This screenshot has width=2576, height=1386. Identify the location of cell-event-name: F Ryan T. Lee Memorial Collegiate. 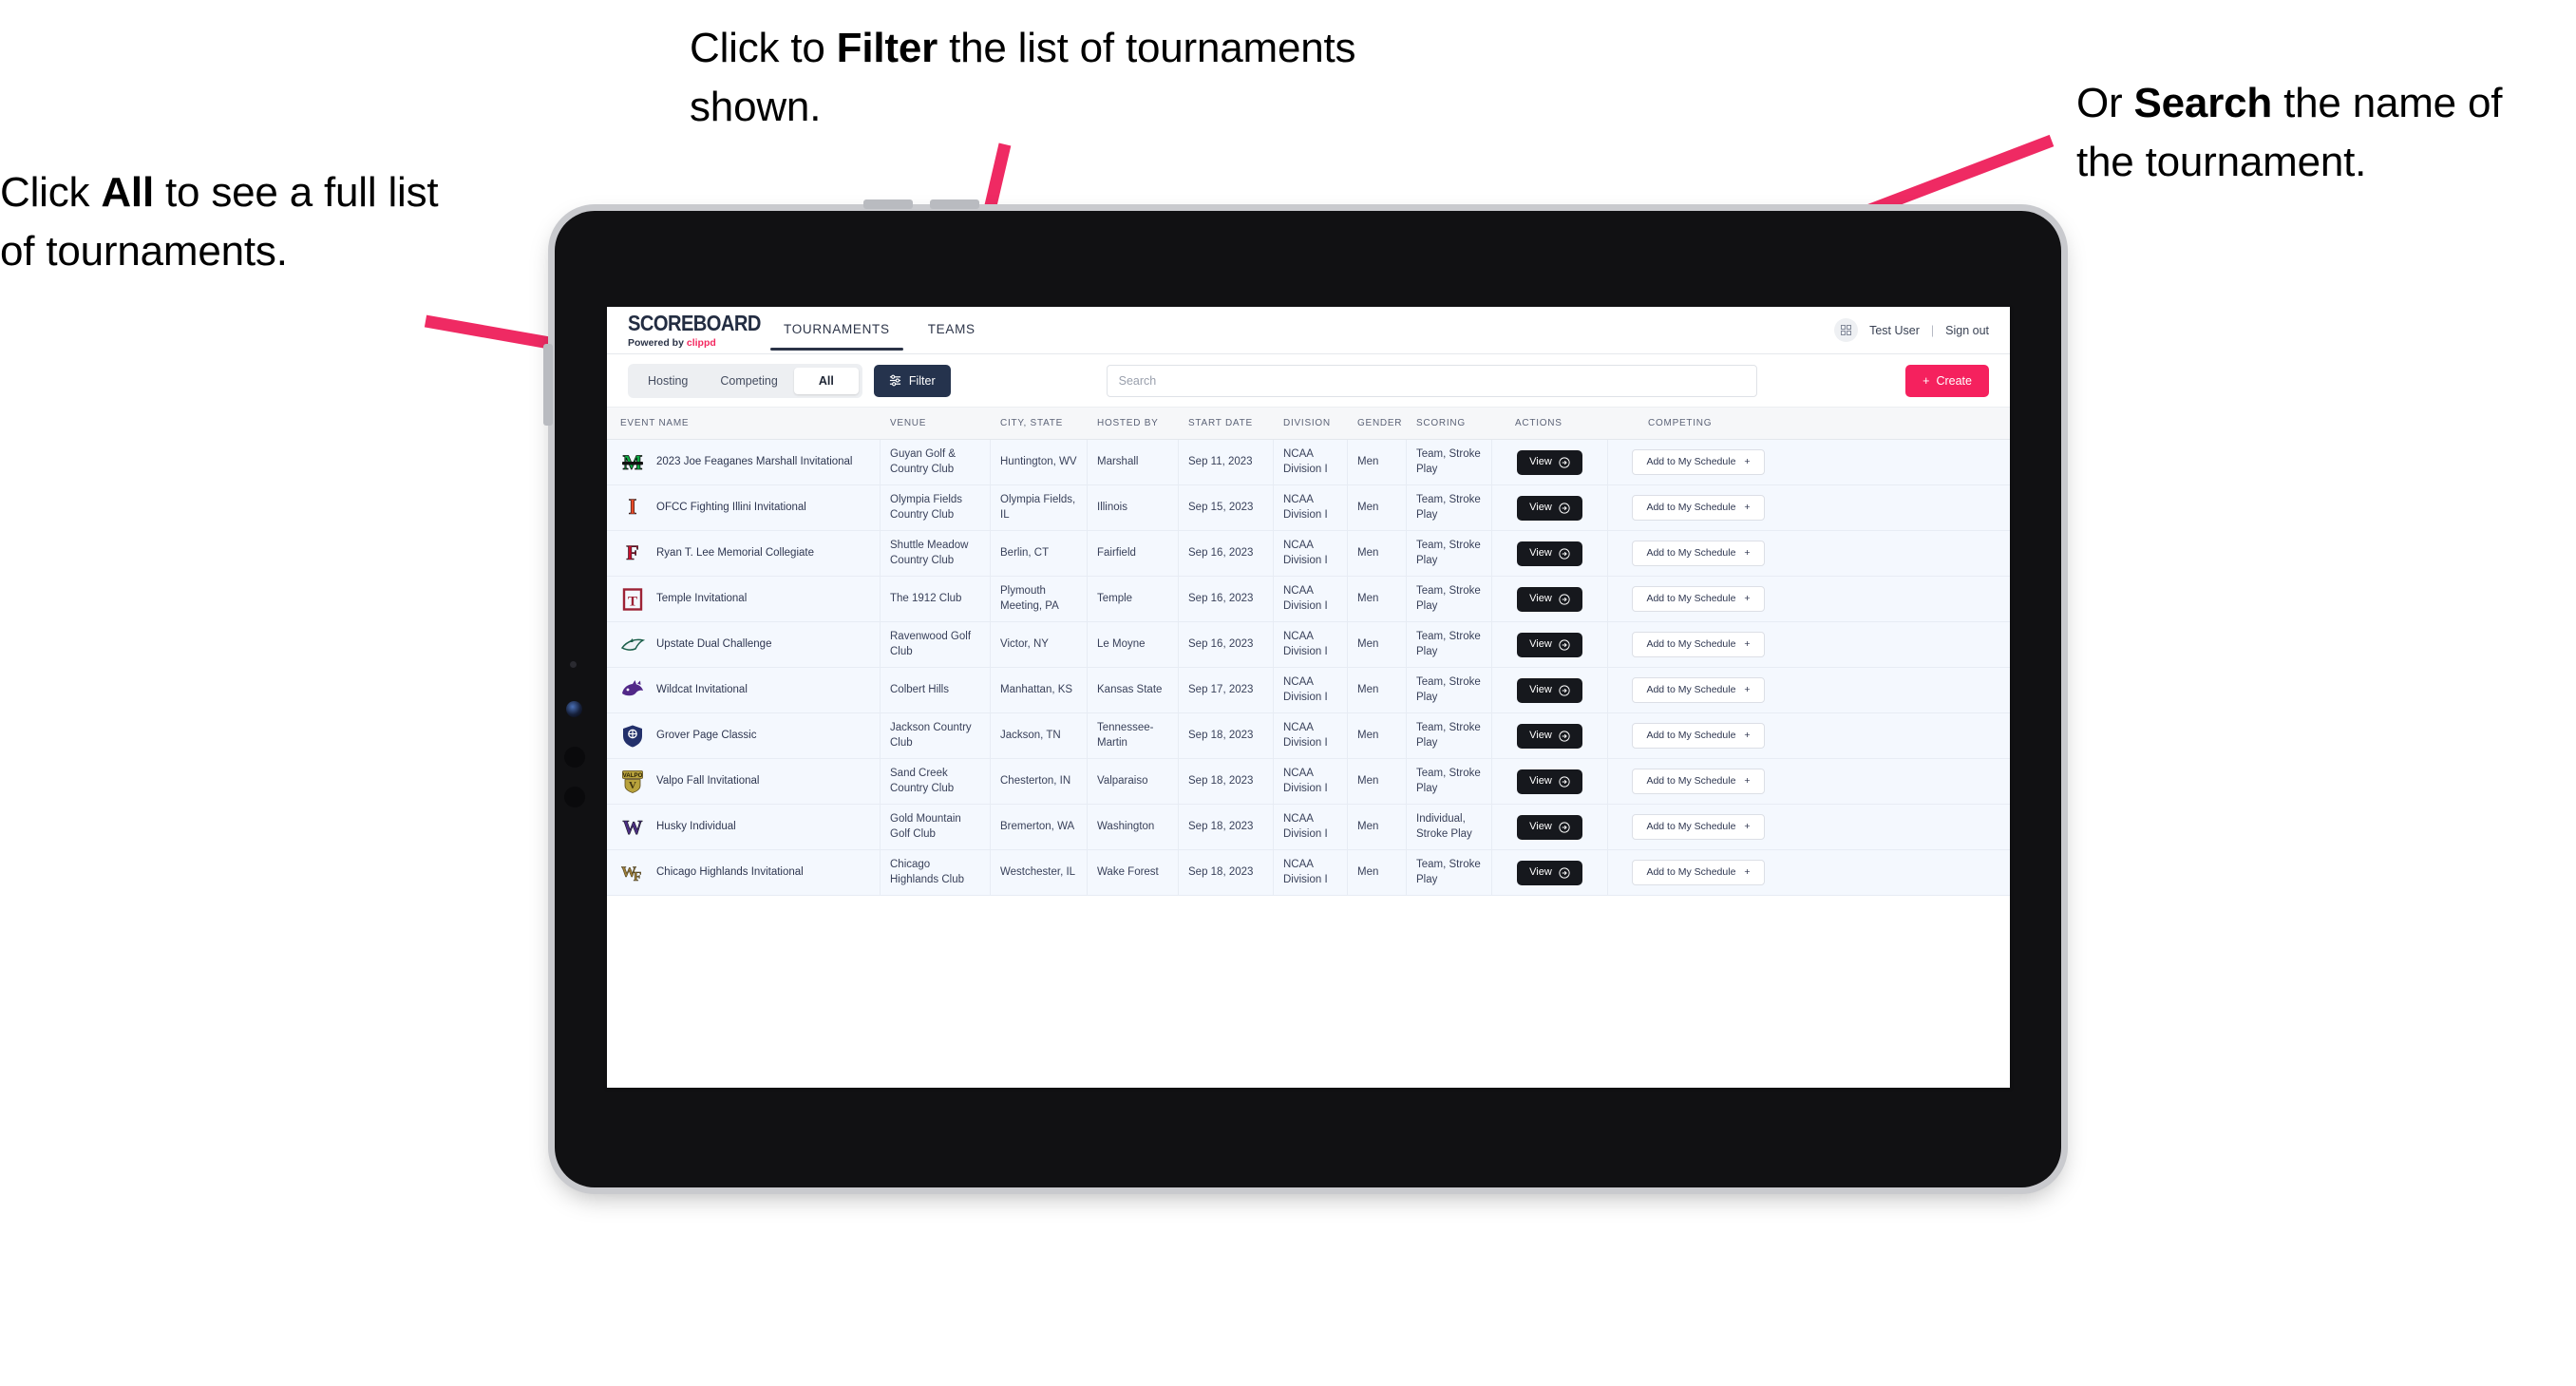
(744, 553).